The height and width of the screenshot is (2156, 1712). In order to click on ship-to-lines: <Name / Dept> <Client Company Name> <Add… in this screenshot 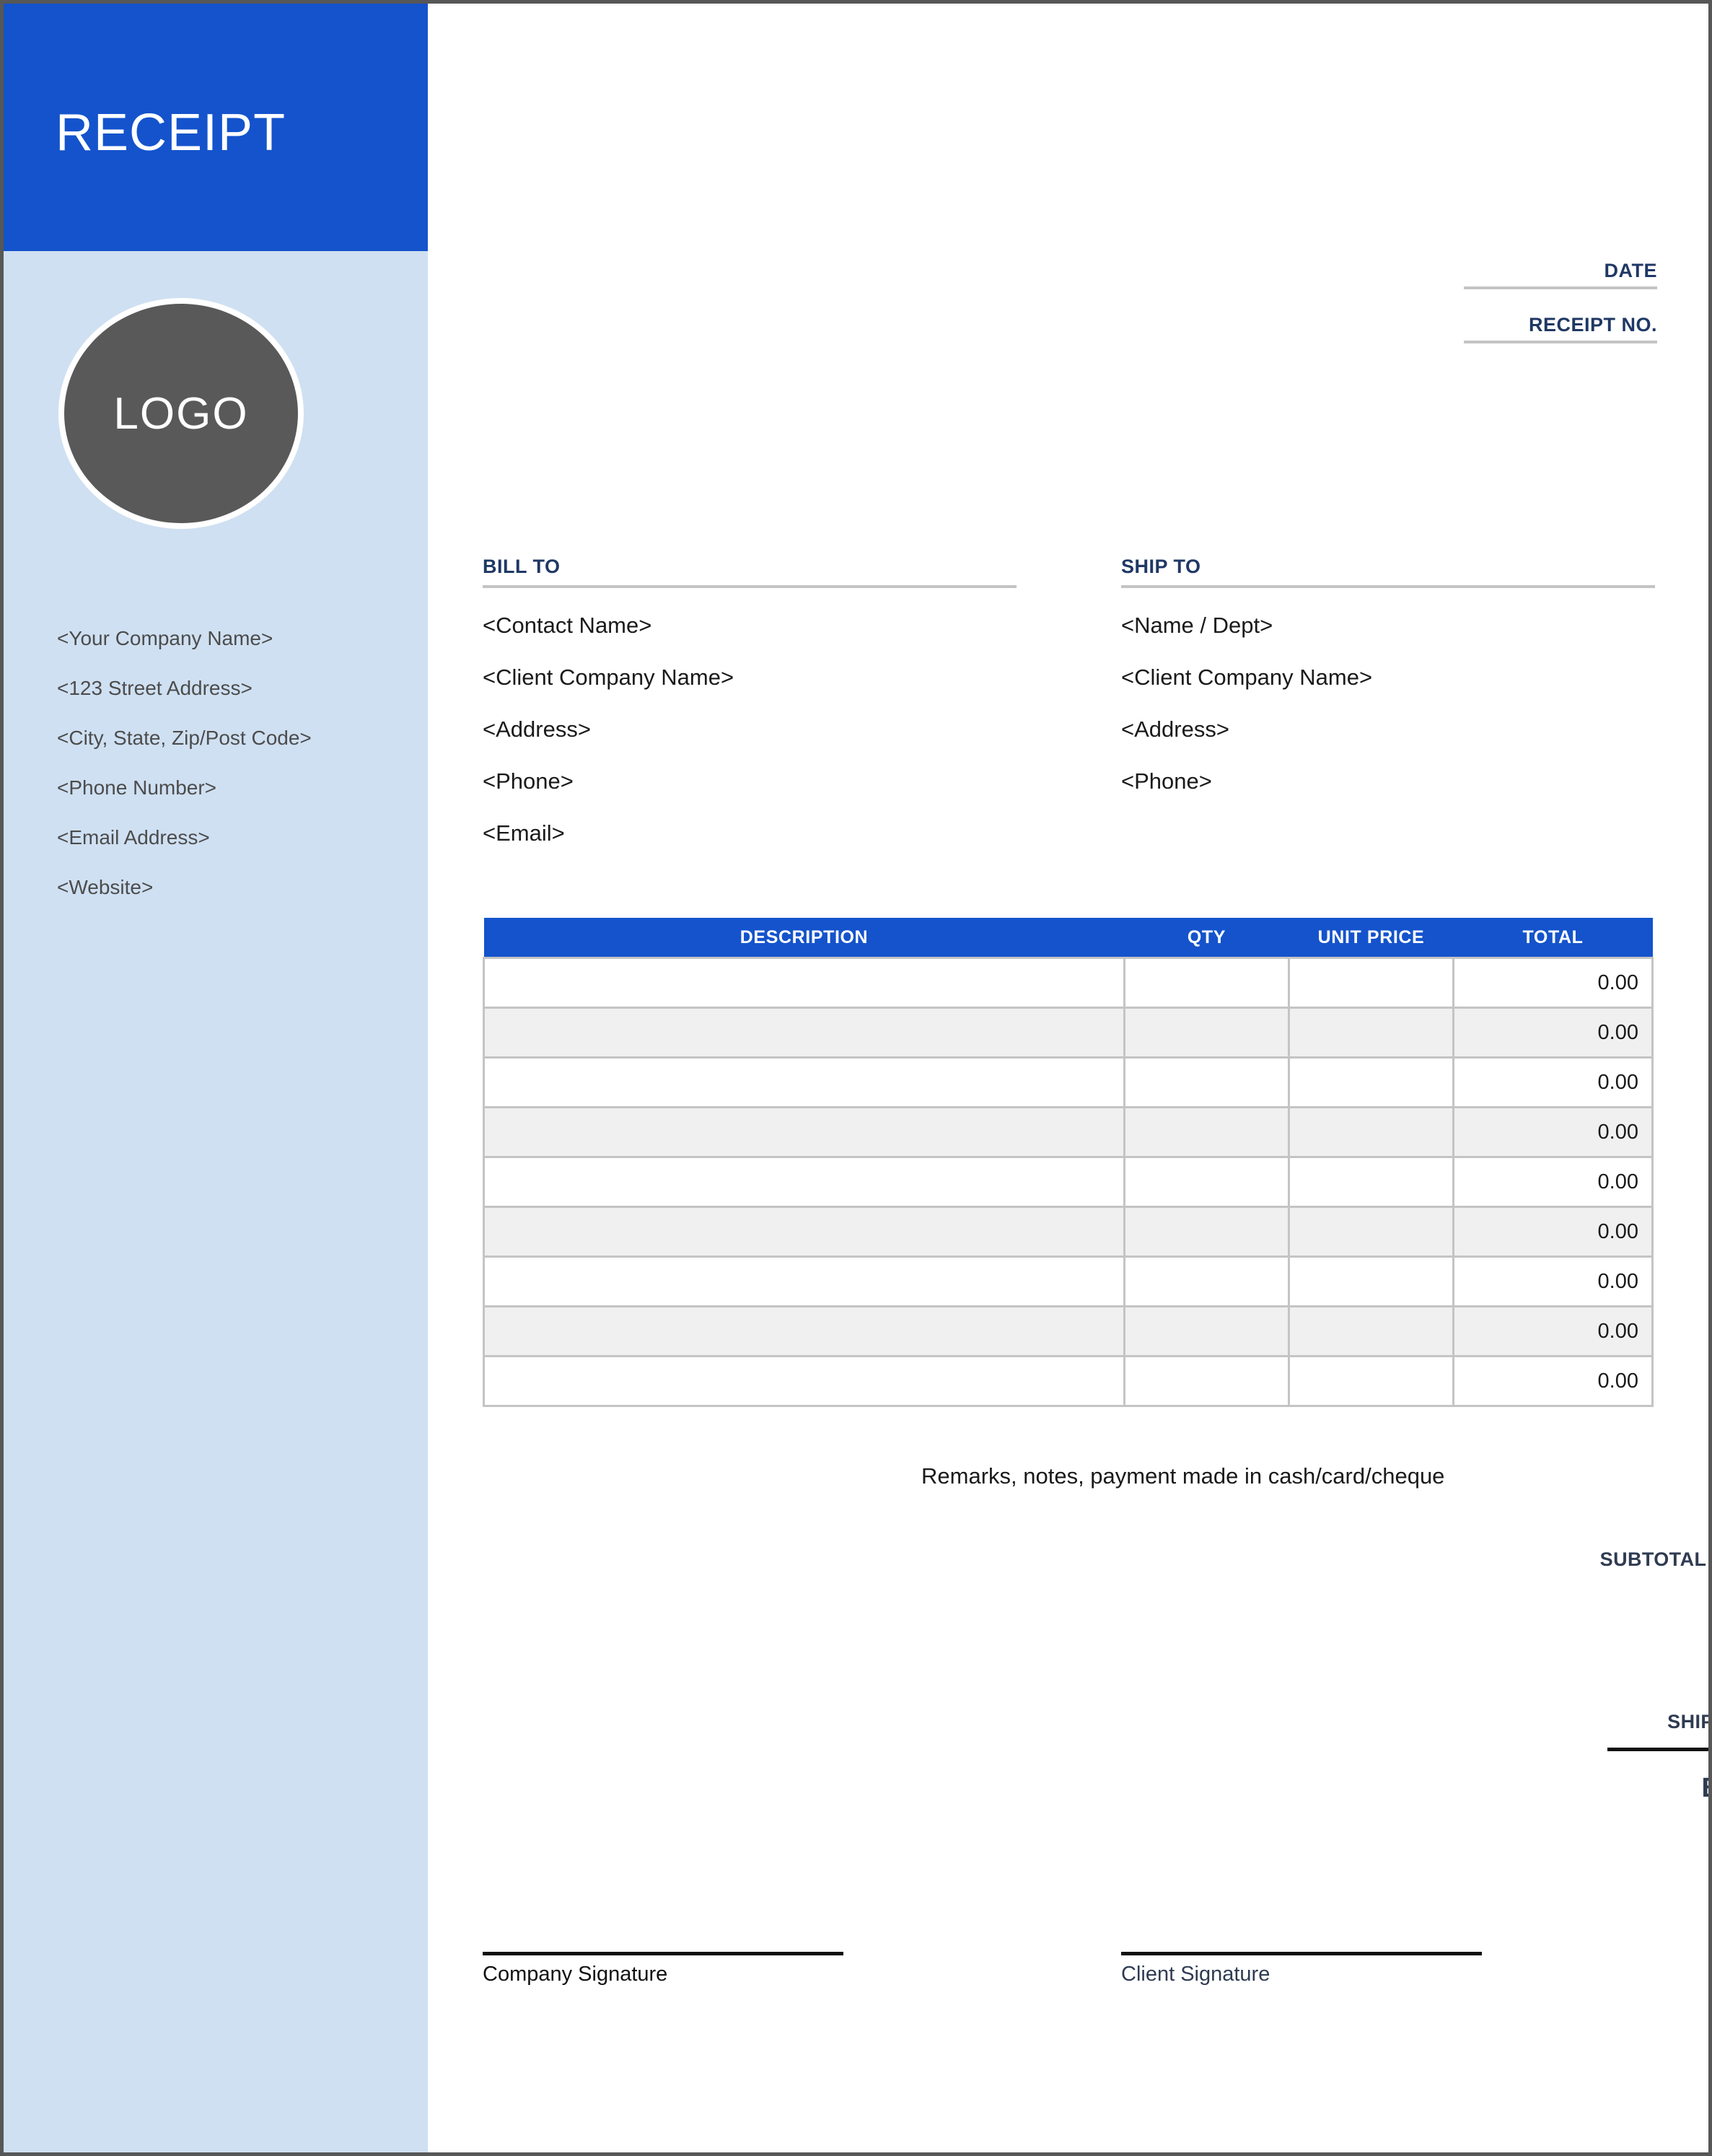, I will do `click(1388, 703)`.